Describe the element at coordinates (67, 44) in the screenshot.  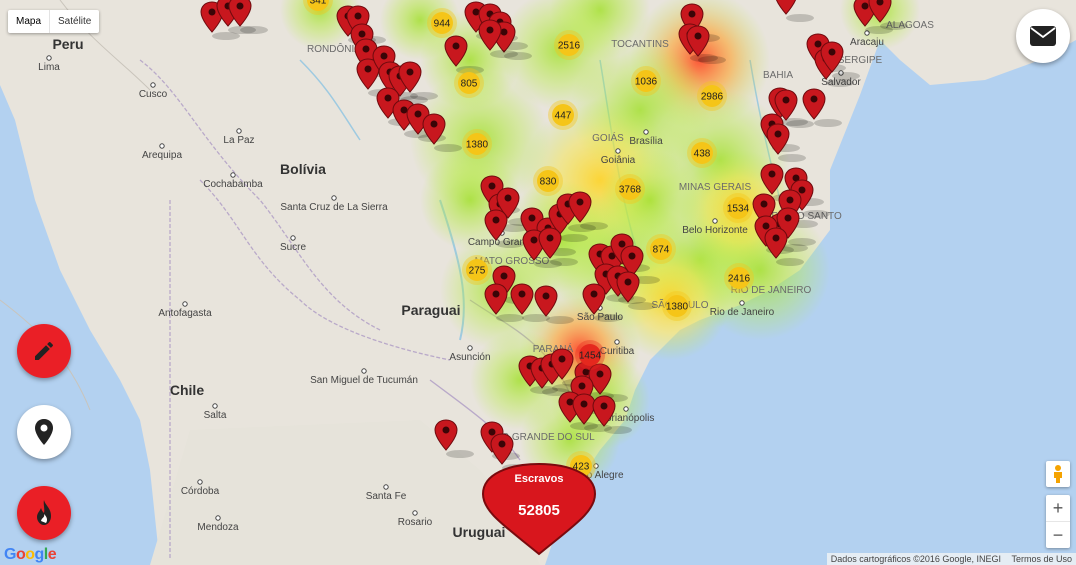
I see `country-label: Peru` at that location.